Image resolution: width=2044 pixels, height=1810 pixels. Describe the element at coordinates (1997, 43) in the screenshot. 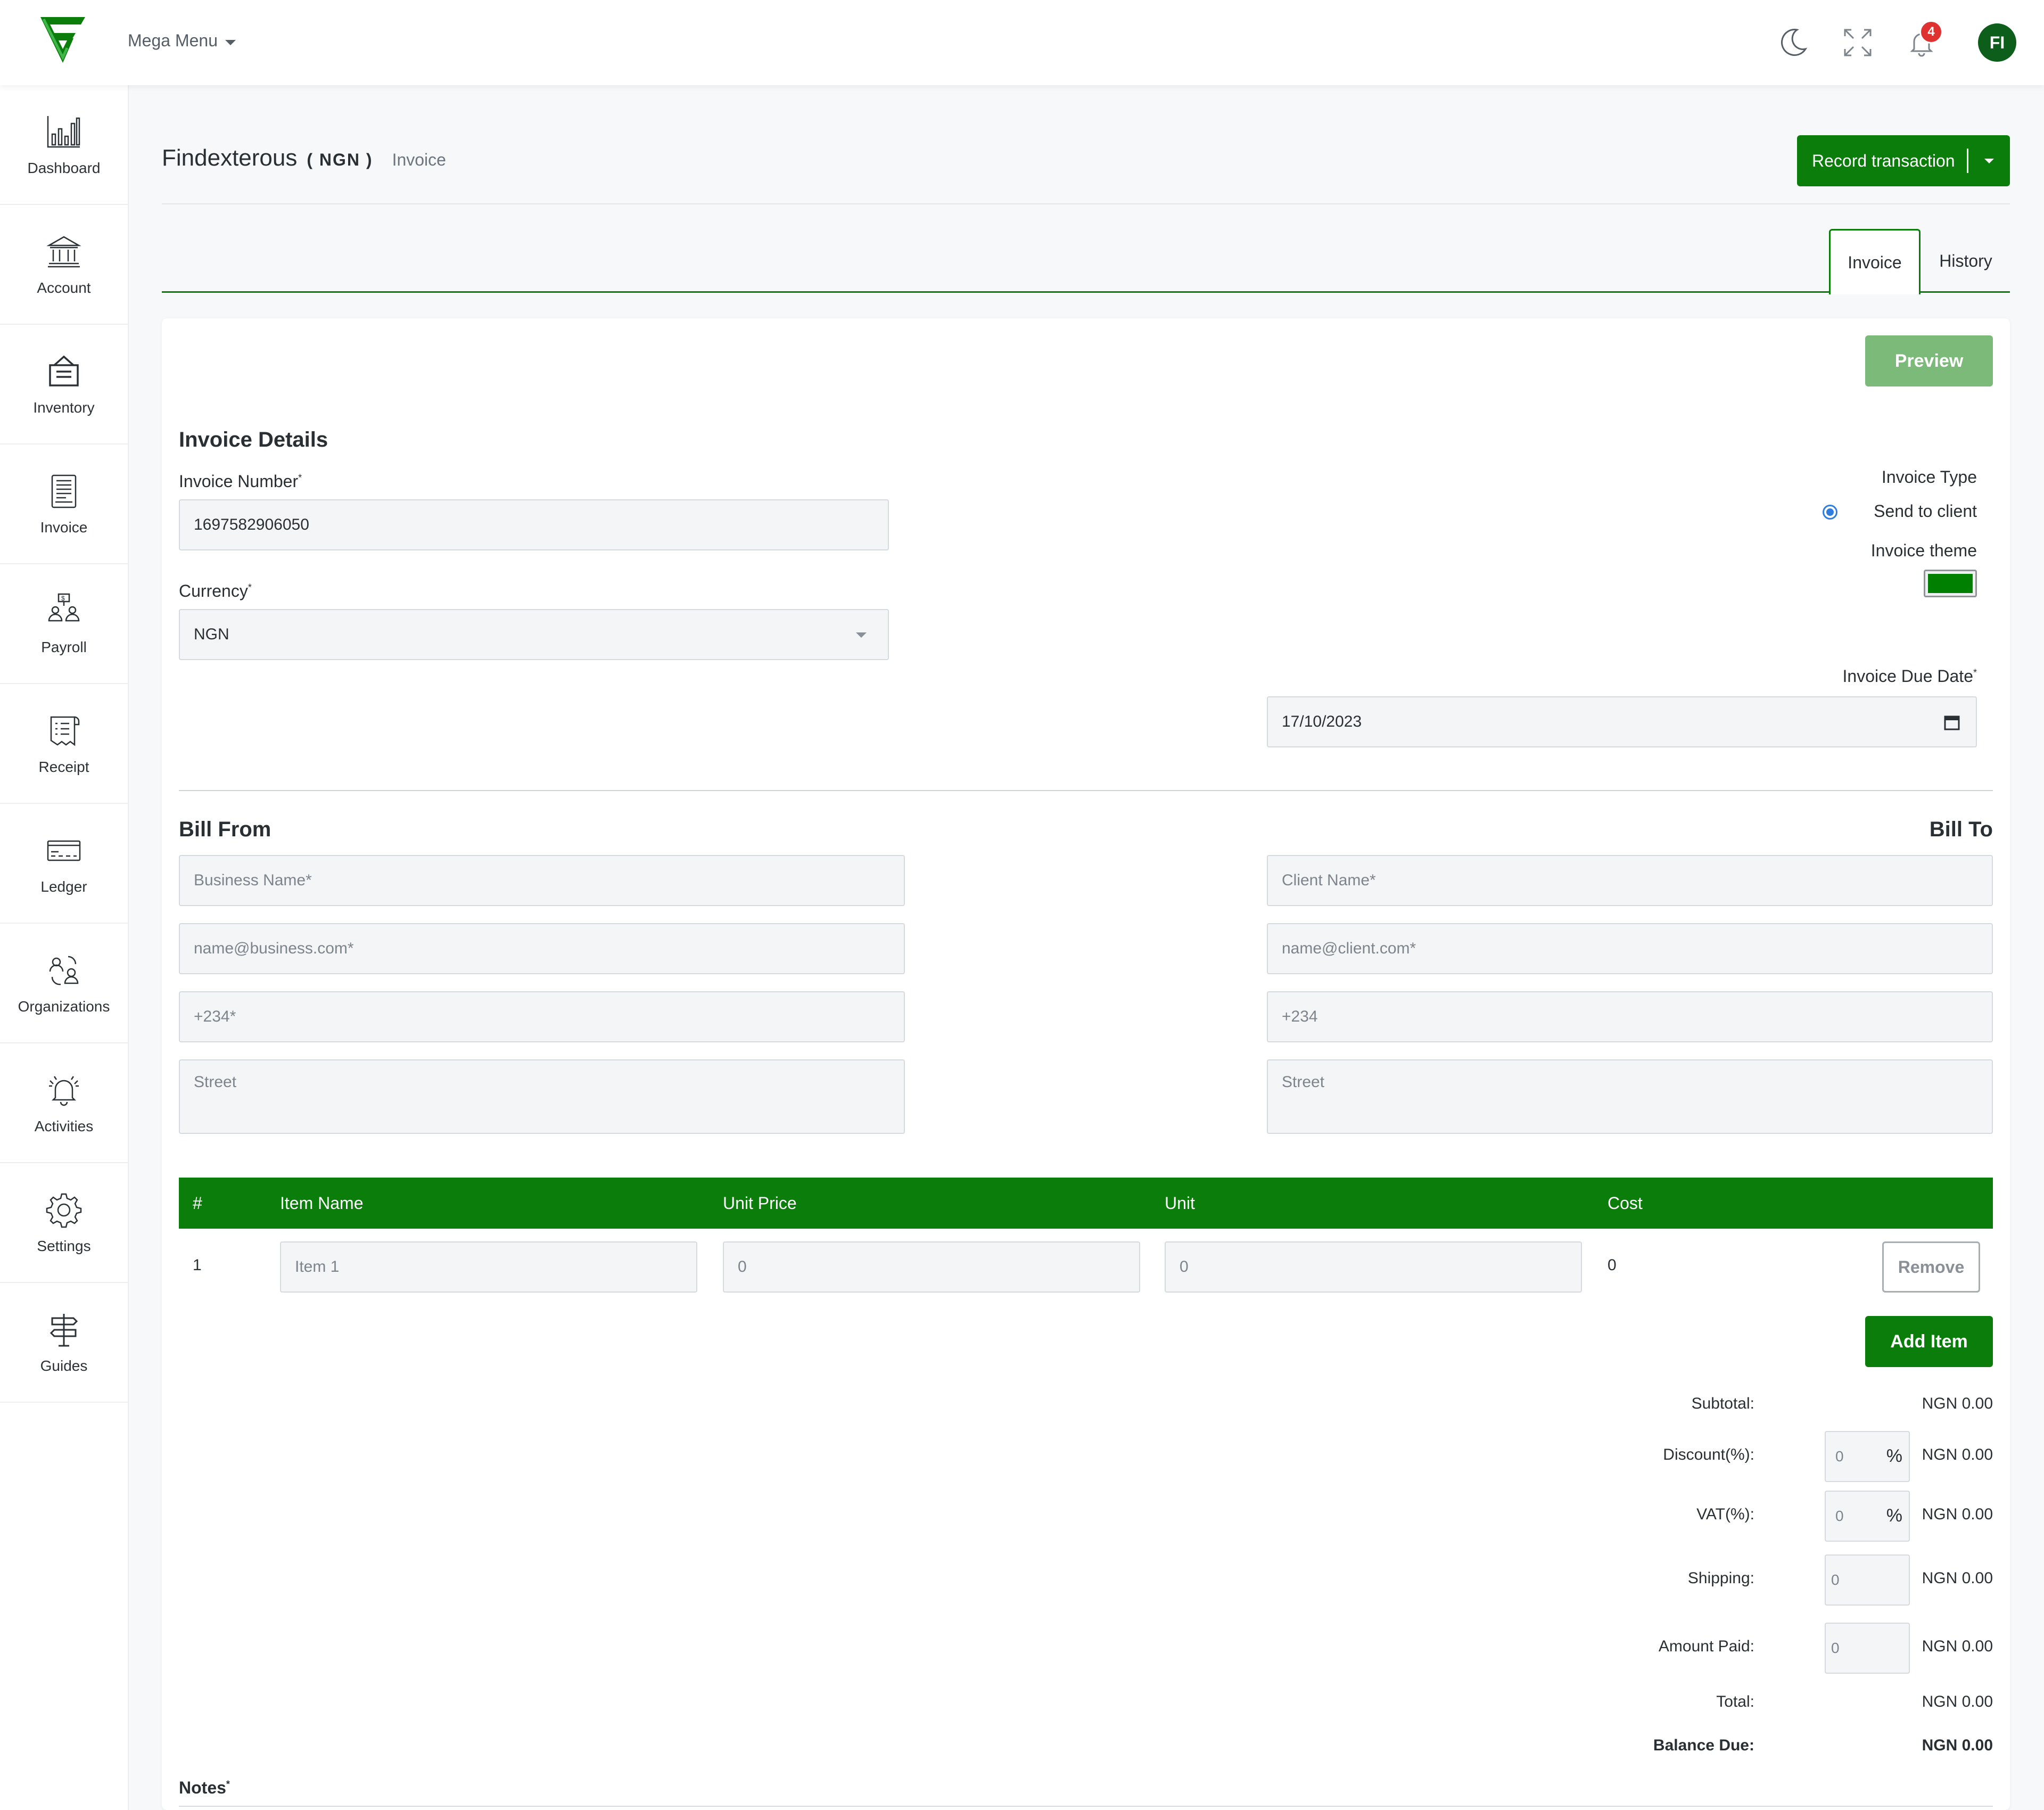

I see `user-avatar: FI` at that location.